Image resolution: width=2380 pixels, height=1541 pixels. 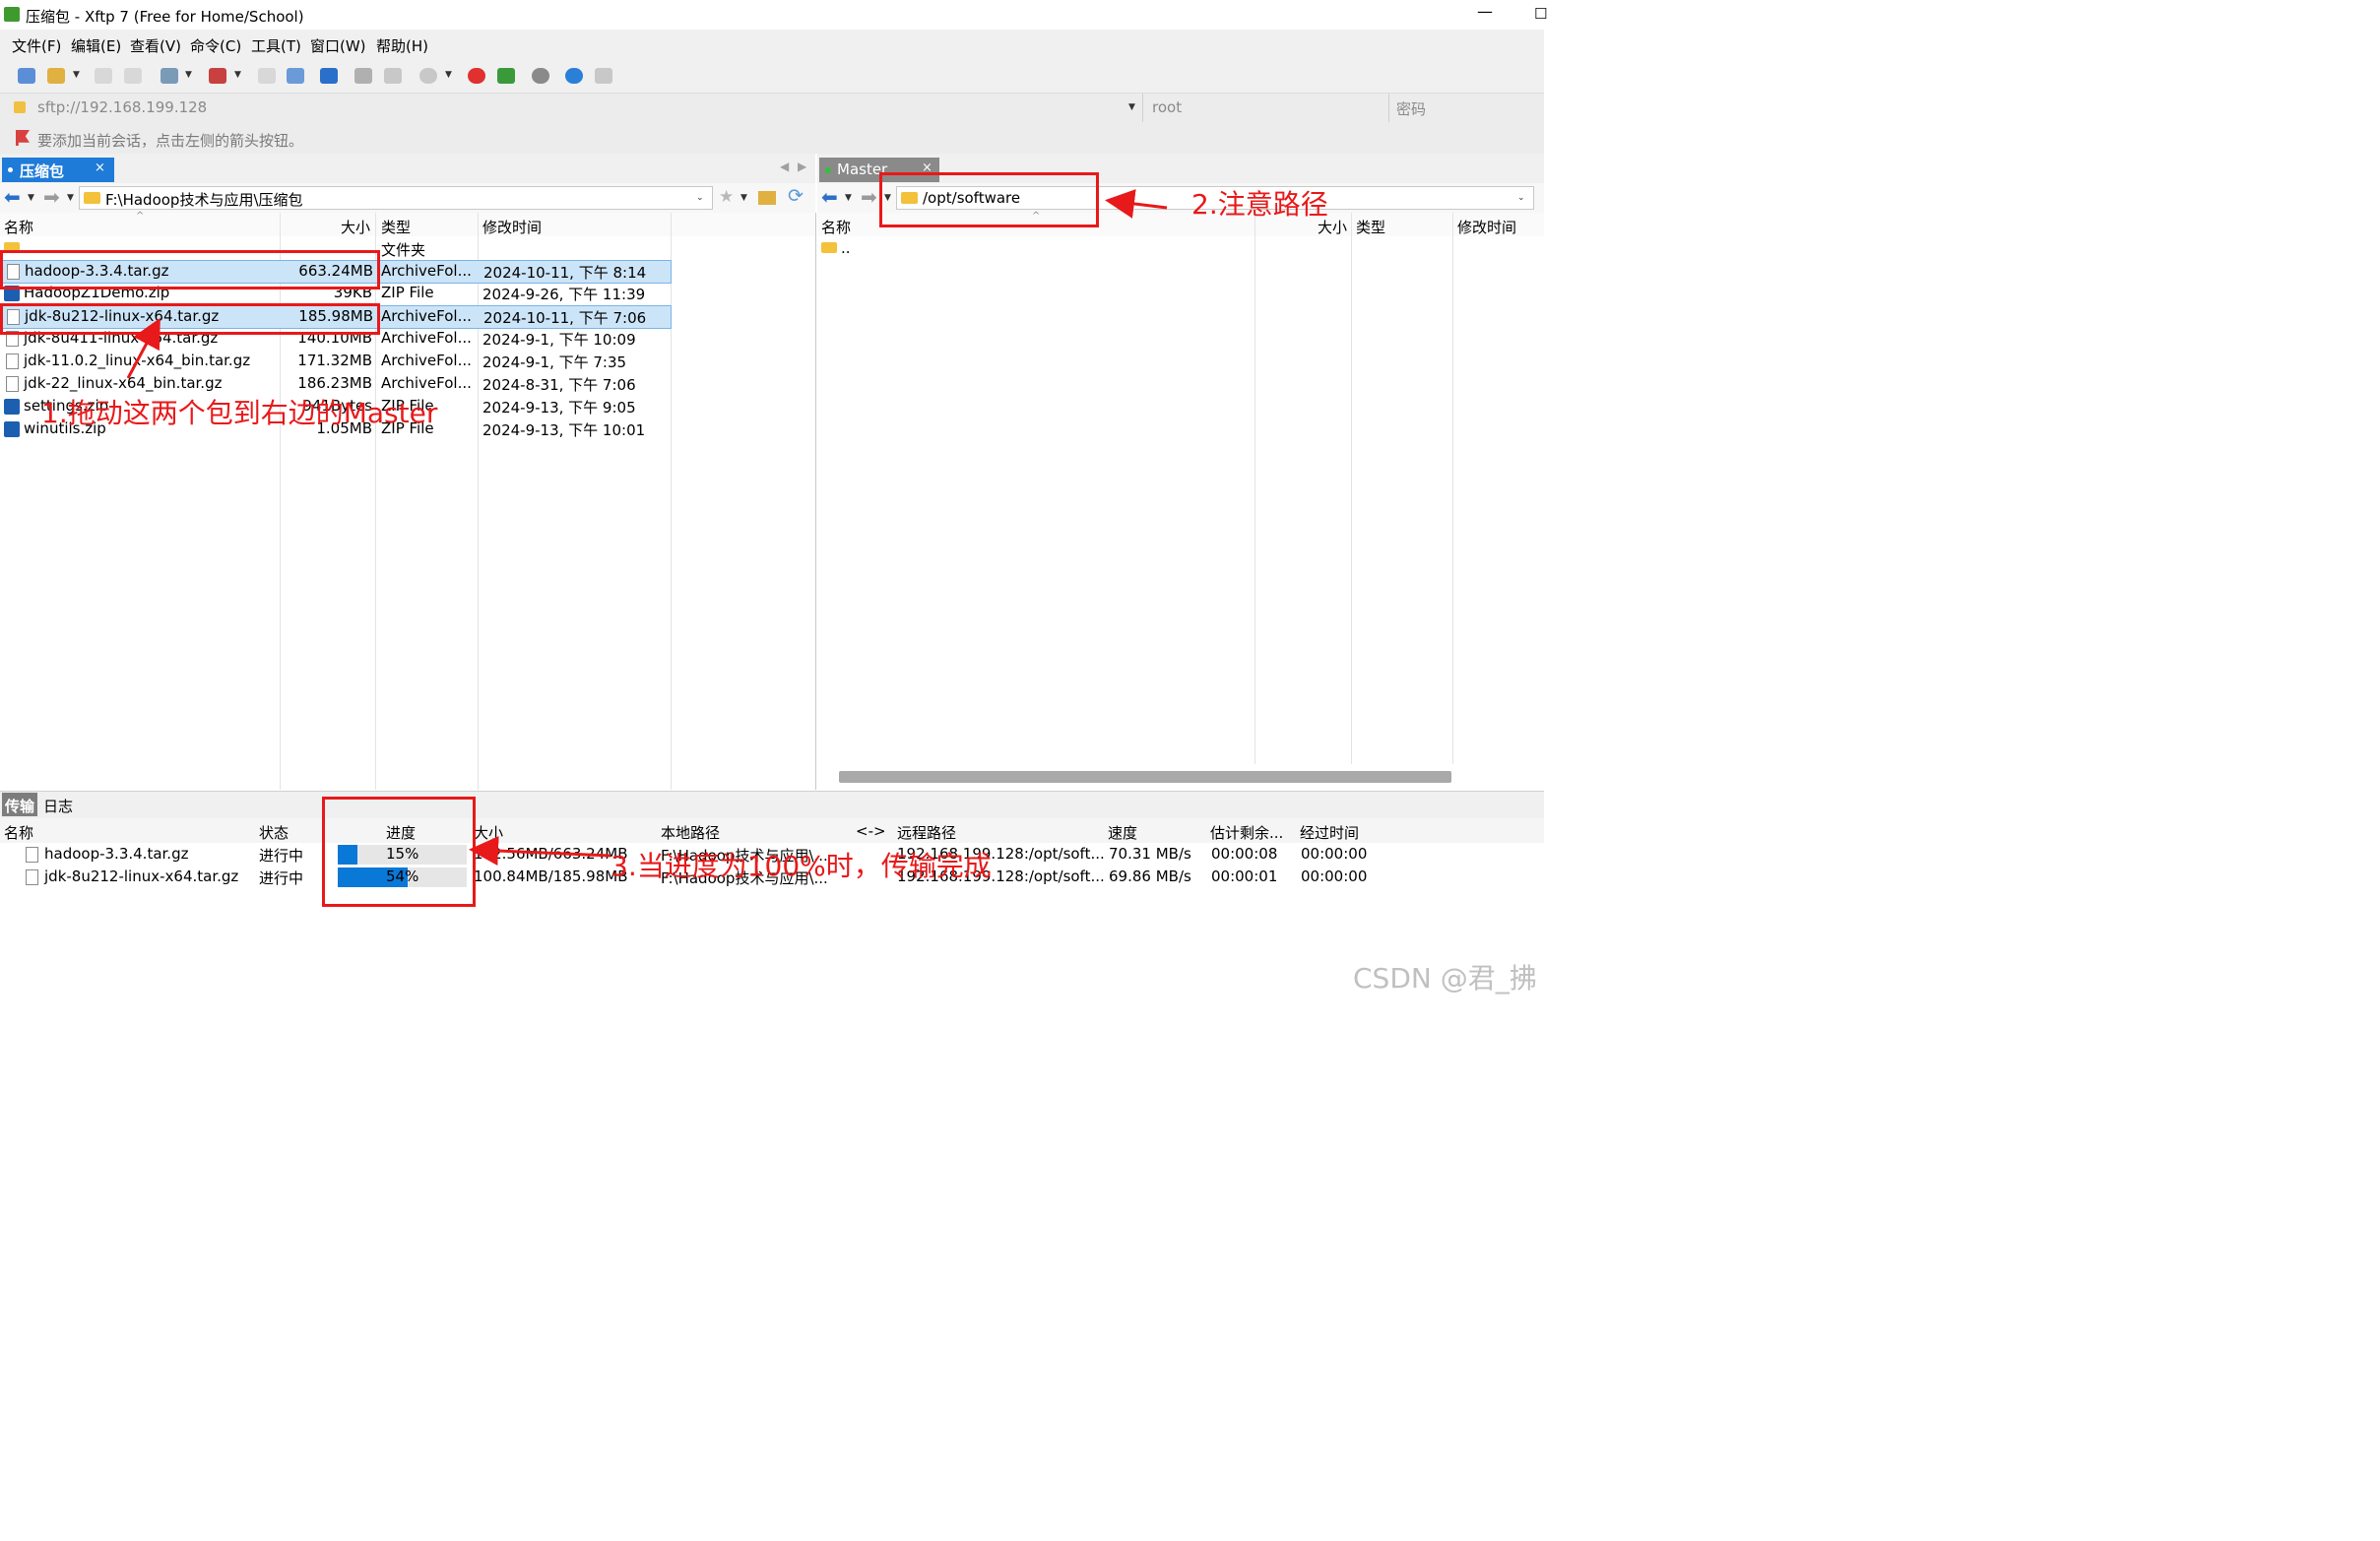 What do you see at coordinates (274, 832) in the screenshot?
I see `col-status: 状态` at bounding box center [274, 832].